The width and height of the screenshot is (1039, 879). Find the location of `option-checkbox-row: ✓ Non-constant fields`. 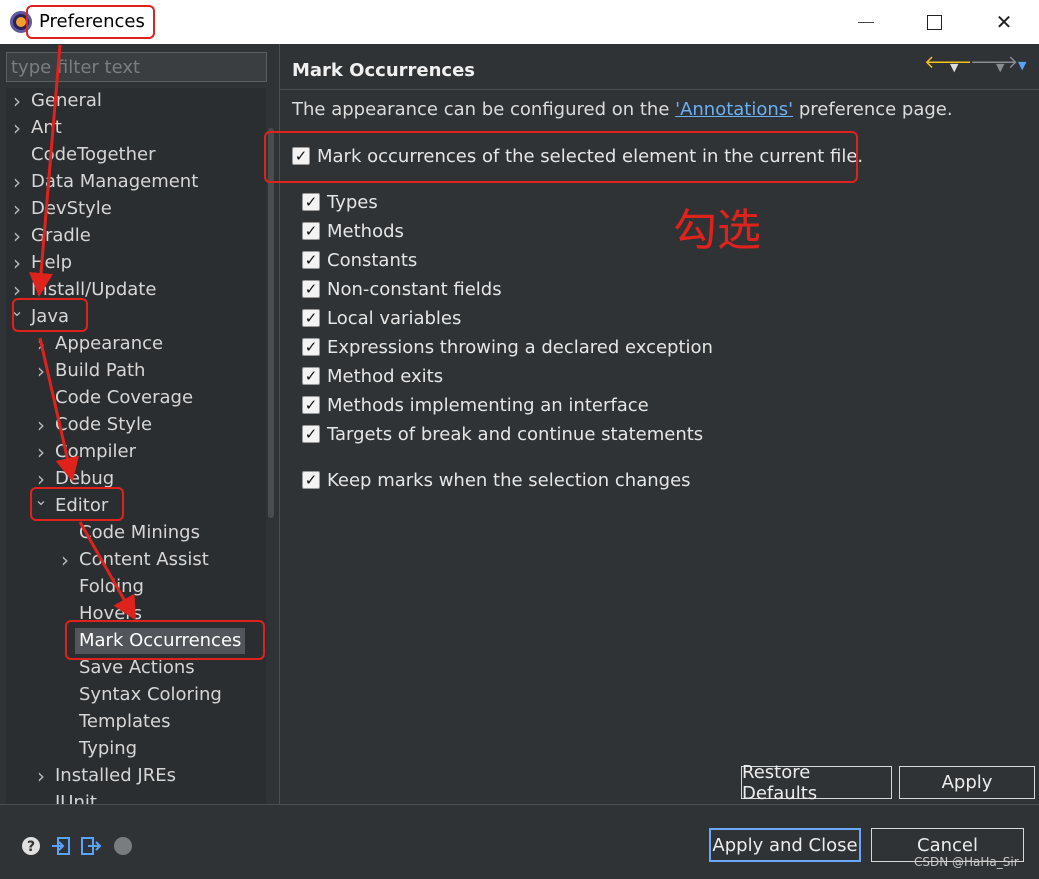

option-checkbox-row: ✓ Non-constant fields is located at coordinates (402, 289).